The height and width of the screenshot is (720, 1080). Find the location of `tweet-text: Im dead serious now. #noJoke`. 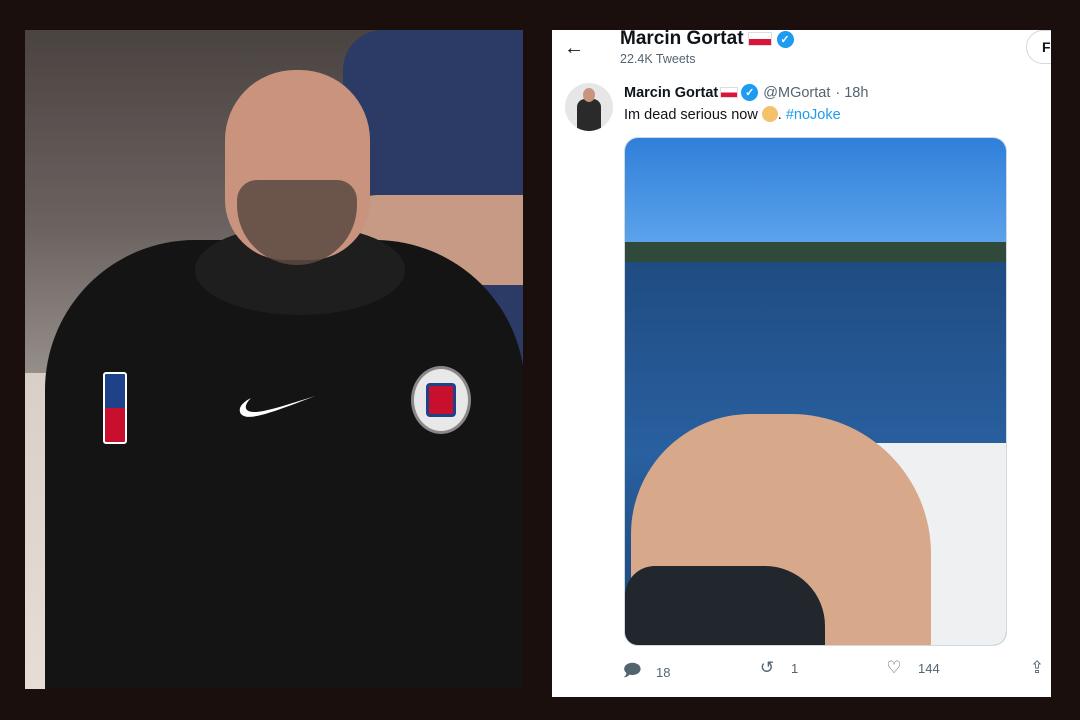

tweet-text: Im dead serious now. #noJoke is located at coordinates (732, 114).